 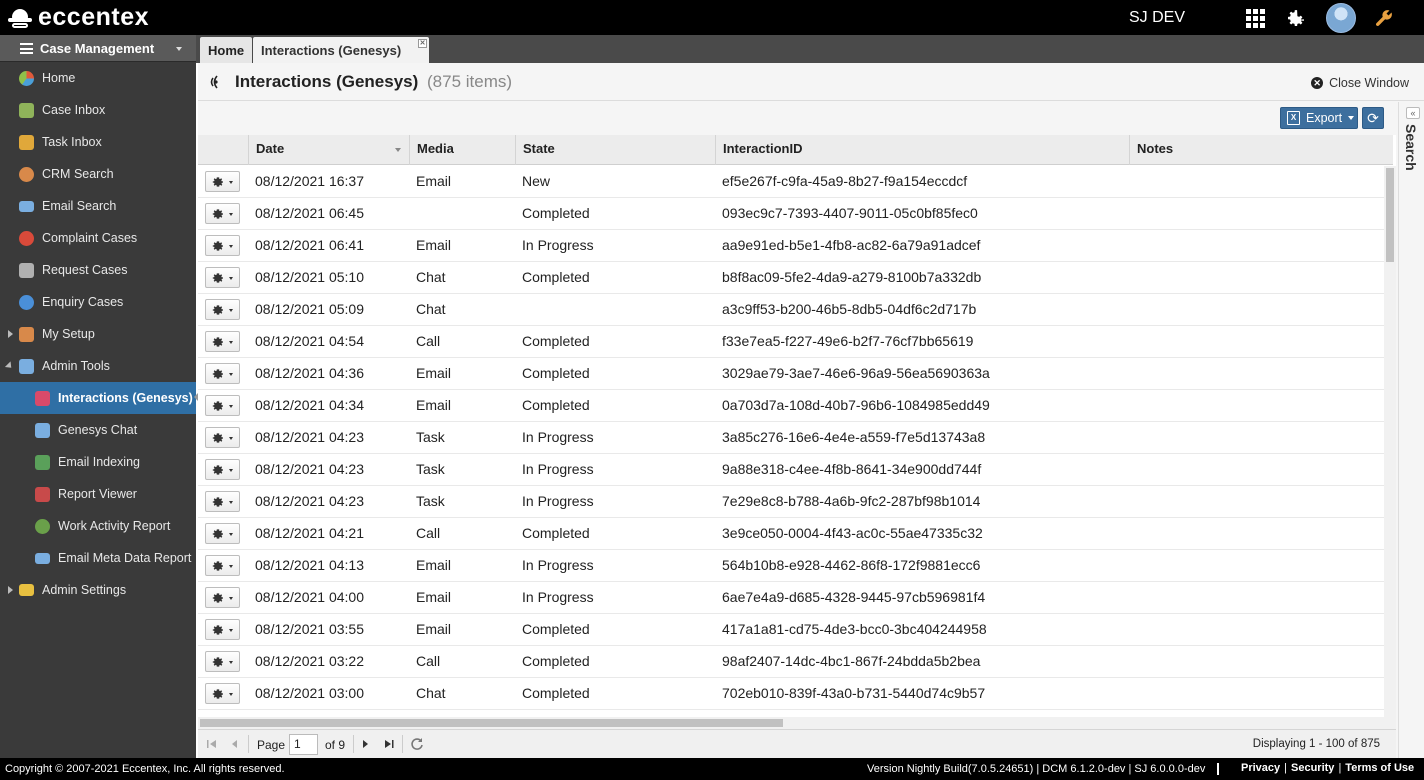 What do you see at coordinates (1256, 19) in the screenshot?
I see `apps-grid-icon` at bounding box center [1256, 19].